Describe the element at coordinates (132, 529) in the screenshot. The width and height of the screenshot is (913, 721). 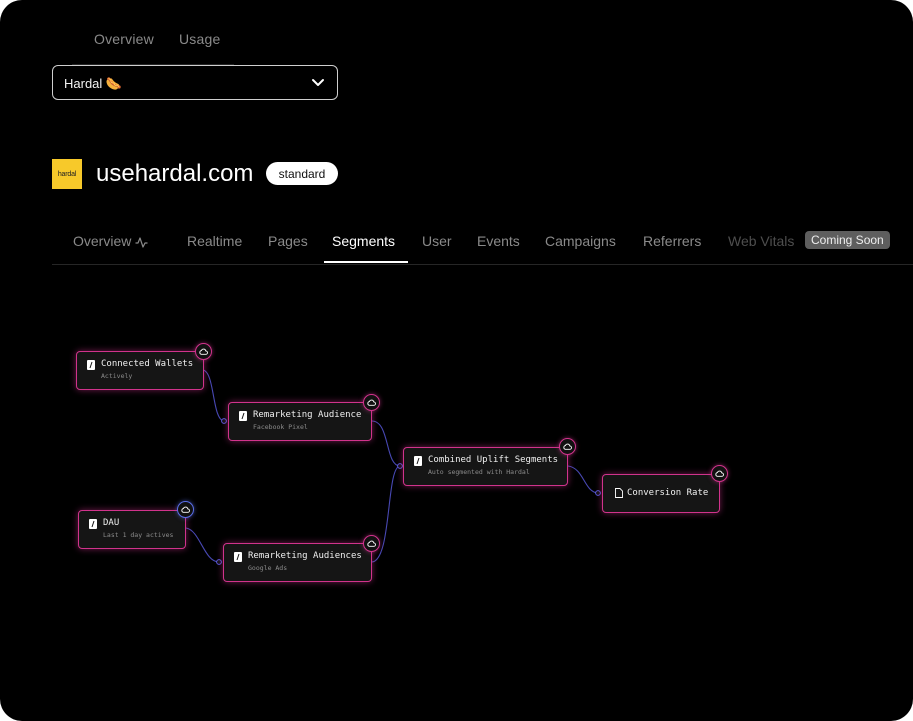
I see `node-dau: DAU Last 1 day actives` at that location.